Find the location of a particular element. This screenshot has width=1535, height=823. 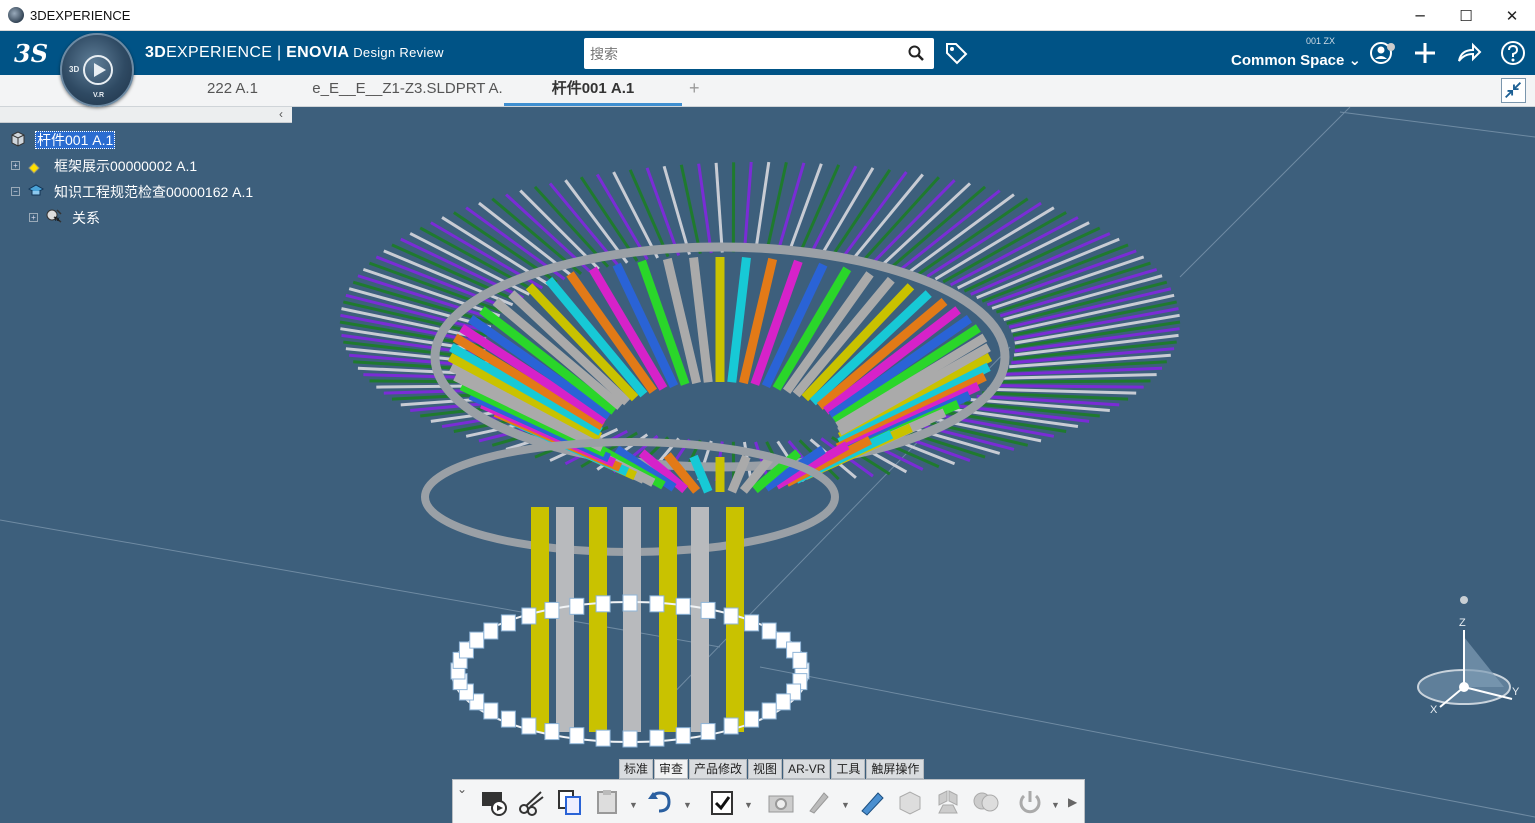

explode-icon is located at coordinates (948, 802).